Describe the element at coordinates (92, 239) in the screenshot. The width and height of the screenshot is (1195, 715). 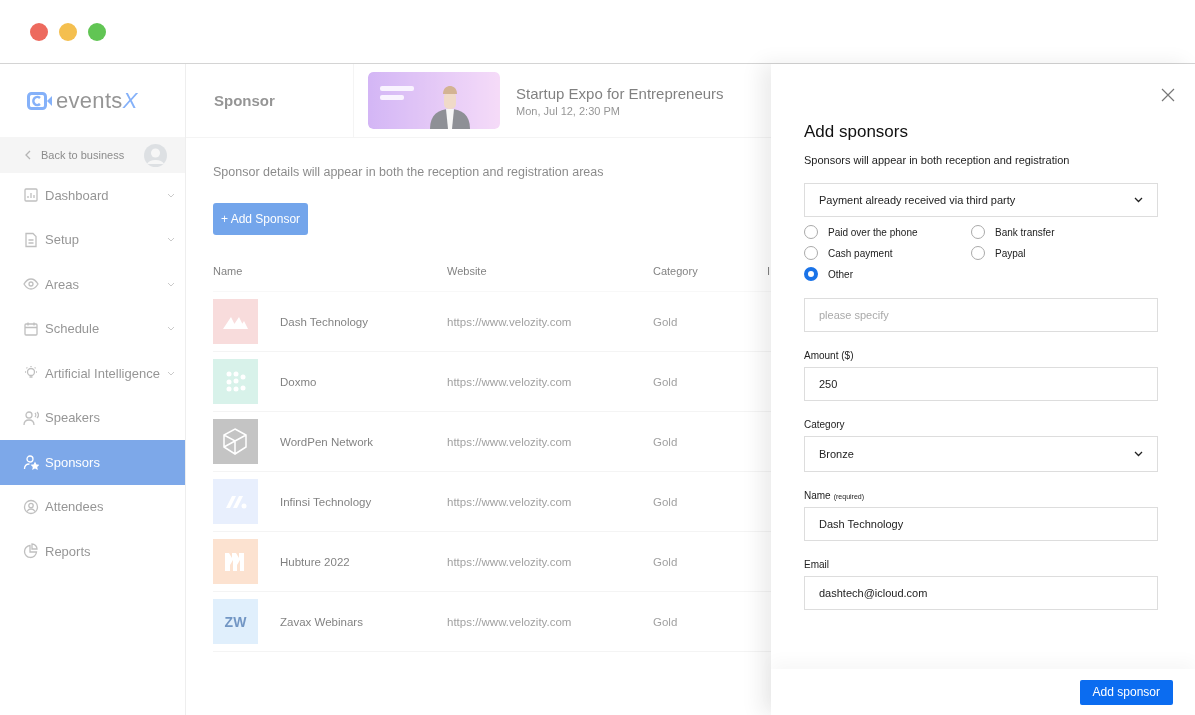
I see `sidebar-item: Setup` at that location.